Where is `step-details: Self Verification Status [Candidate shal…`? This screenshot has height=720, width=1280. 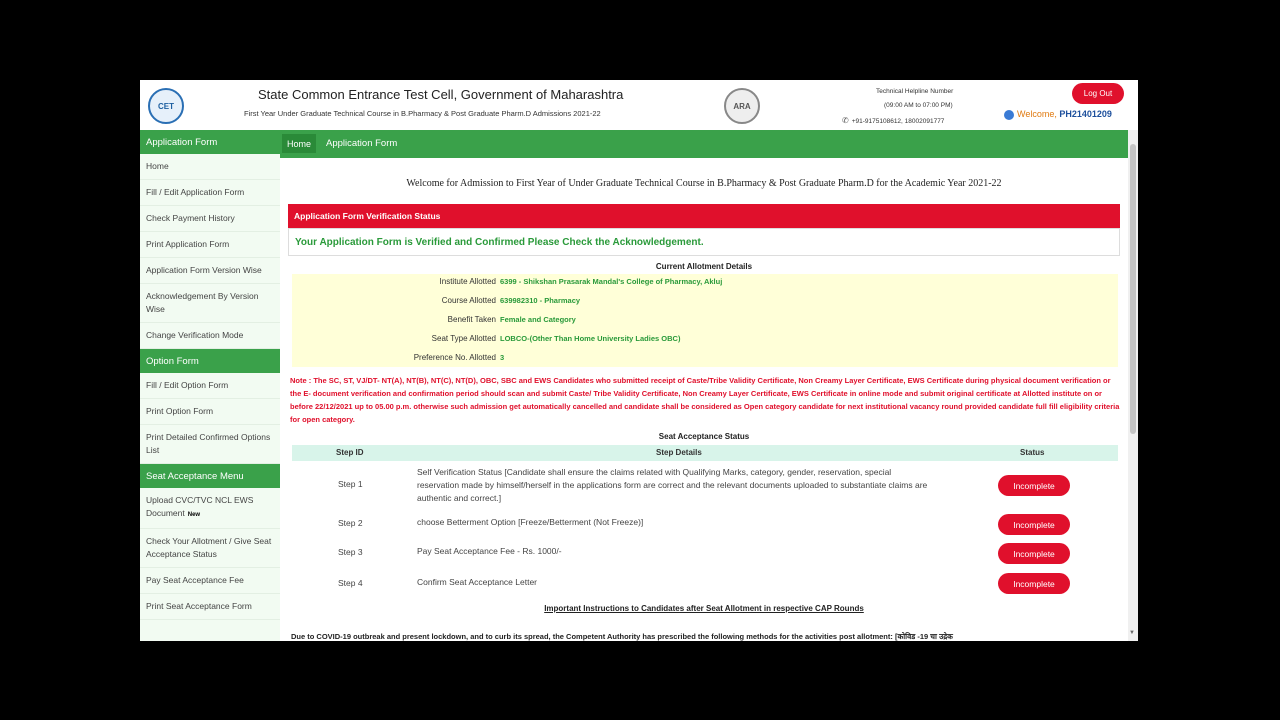
step-details: Self Verification Status [Candidate shal… is located at coordinates (672, 485).